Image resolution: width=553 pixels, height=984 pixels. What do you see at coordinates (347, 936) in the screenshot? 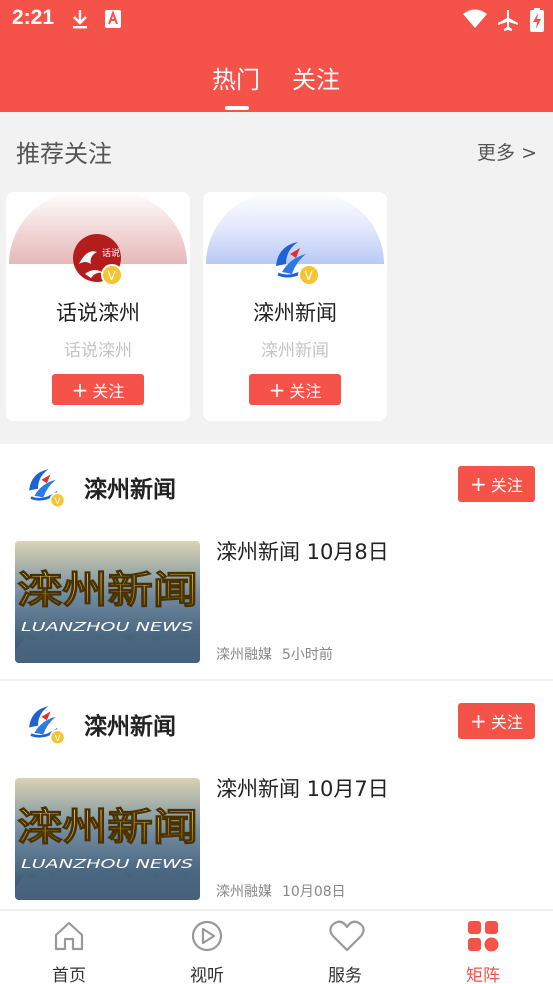
I see `heart-icon` at bounding box center [347, 936].